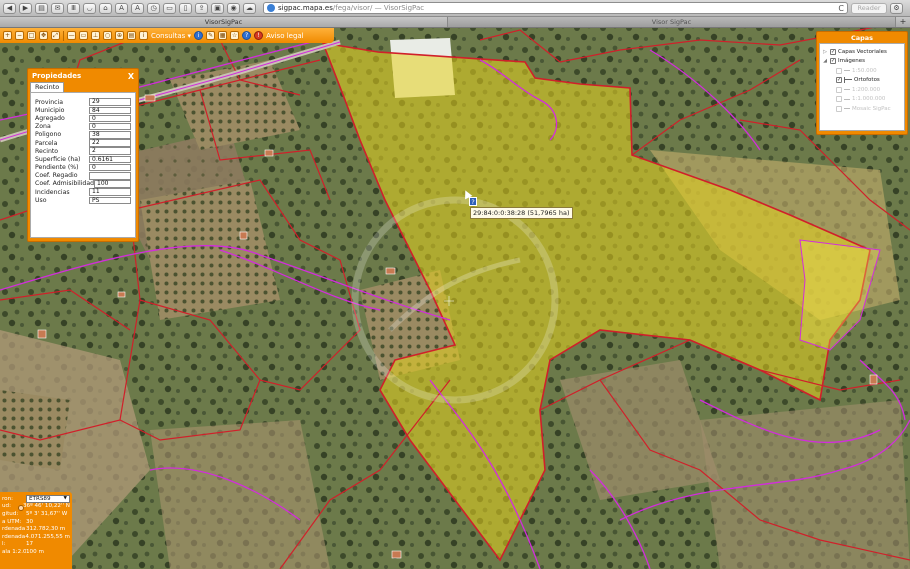 The height and width of the screenshot is (569, 910). I want to click on expand-icon: ▷, so click(825, 52).